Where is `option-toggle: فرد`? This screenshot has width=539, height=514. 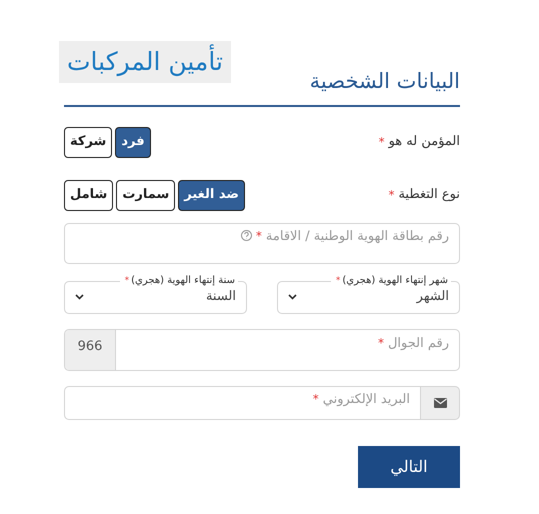
option-toggle: فرد is located at coordinates (133, 142).